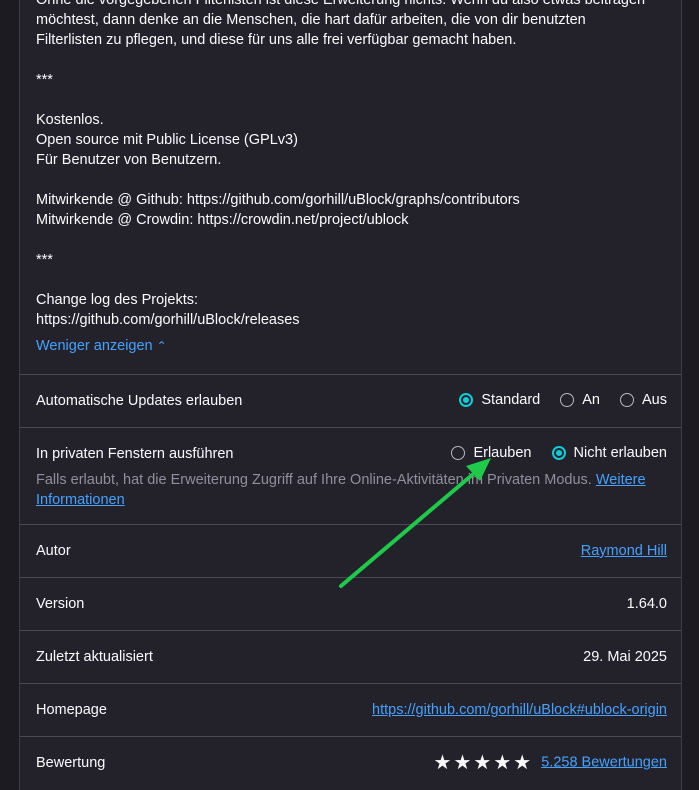  I want to click on auto-updates-option-label: Standard, so click(511, 400).